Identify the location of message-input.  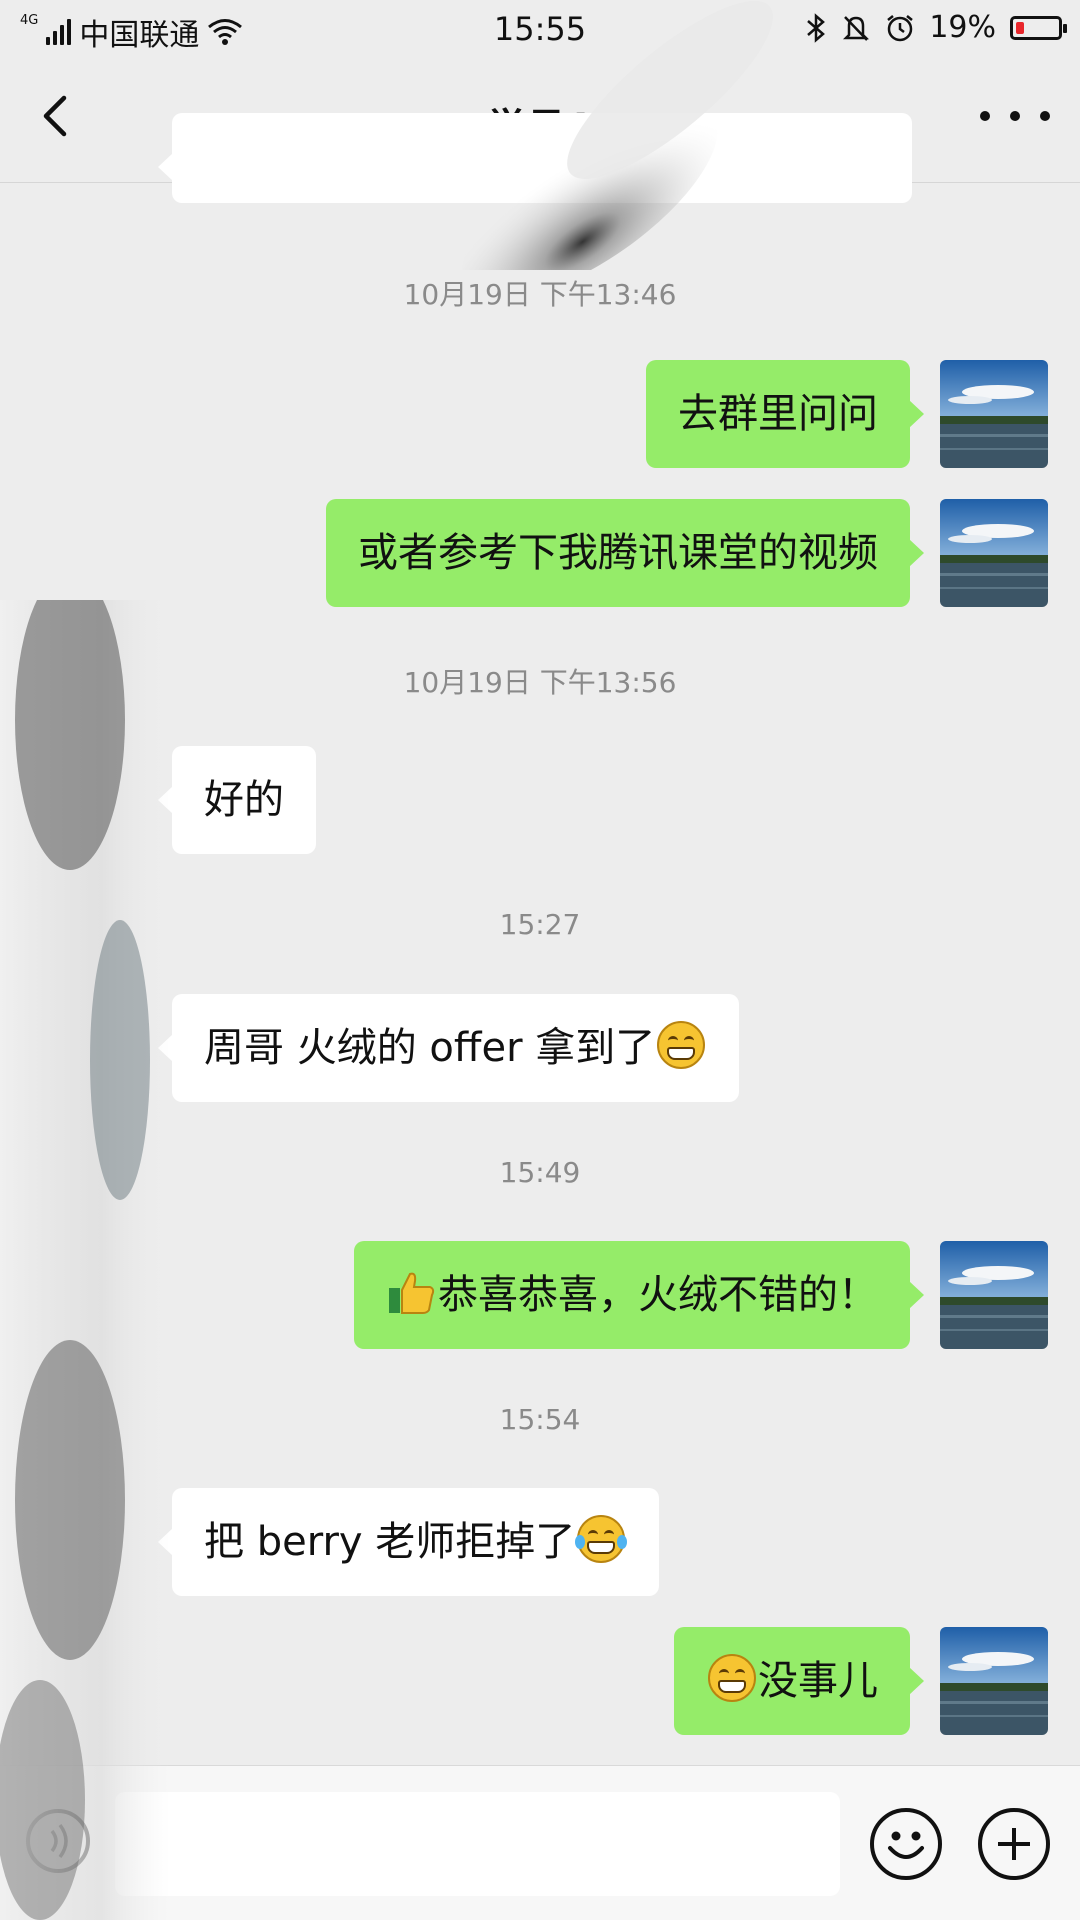
(477, 1844).